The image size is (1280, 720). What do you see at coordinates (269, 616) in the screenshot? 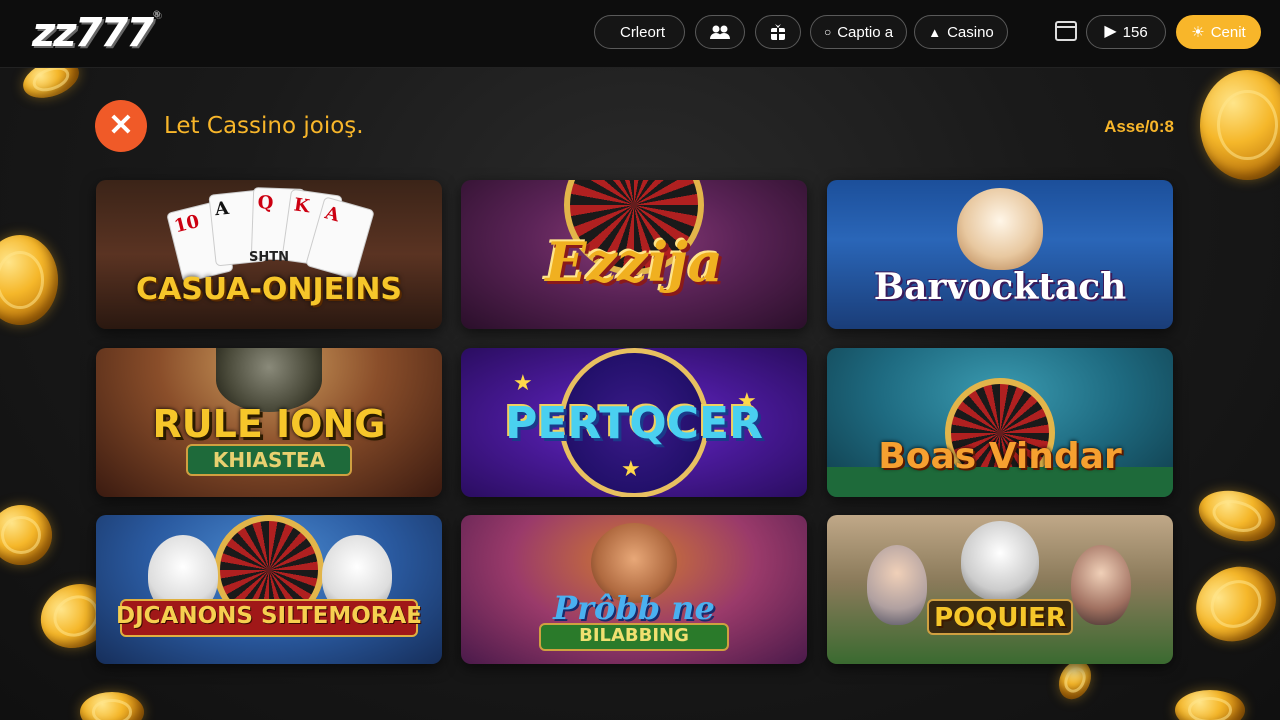
I see `game-title: DJCANONS SILTEMORAE` at bounding box center [269, 616].